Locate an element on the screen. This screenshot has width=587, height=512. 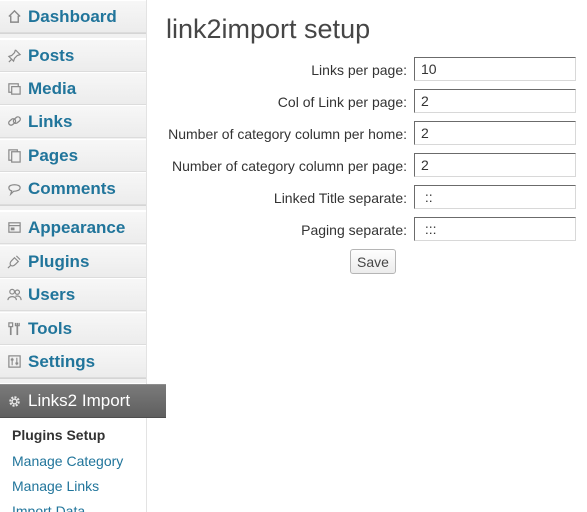
tools-icon is located at coordinates (14, 329).